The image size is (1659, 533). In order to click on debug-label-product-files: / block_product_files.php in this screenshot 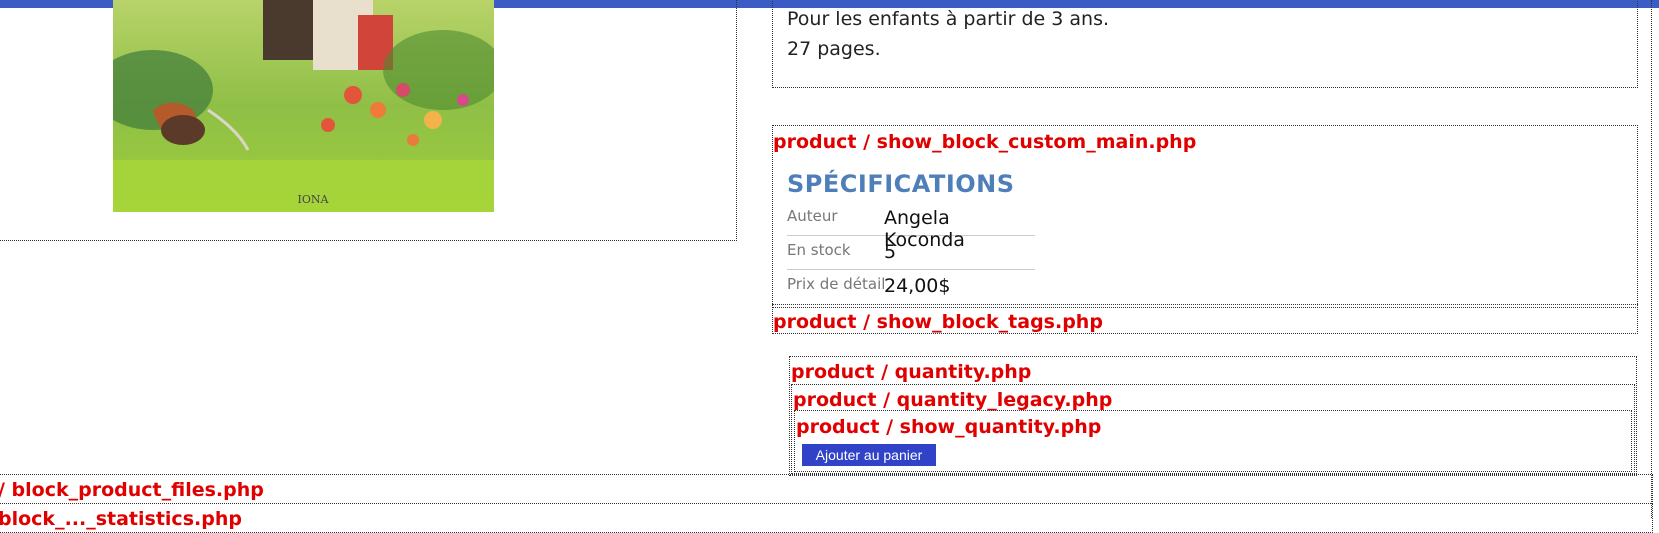, I will do `click(132, 490)`.